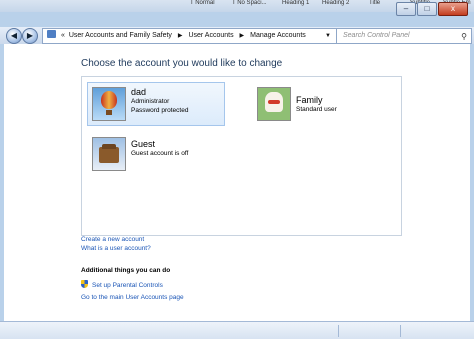  I want to click on what-is-account-link: What is a user account?, so click(116, 248).